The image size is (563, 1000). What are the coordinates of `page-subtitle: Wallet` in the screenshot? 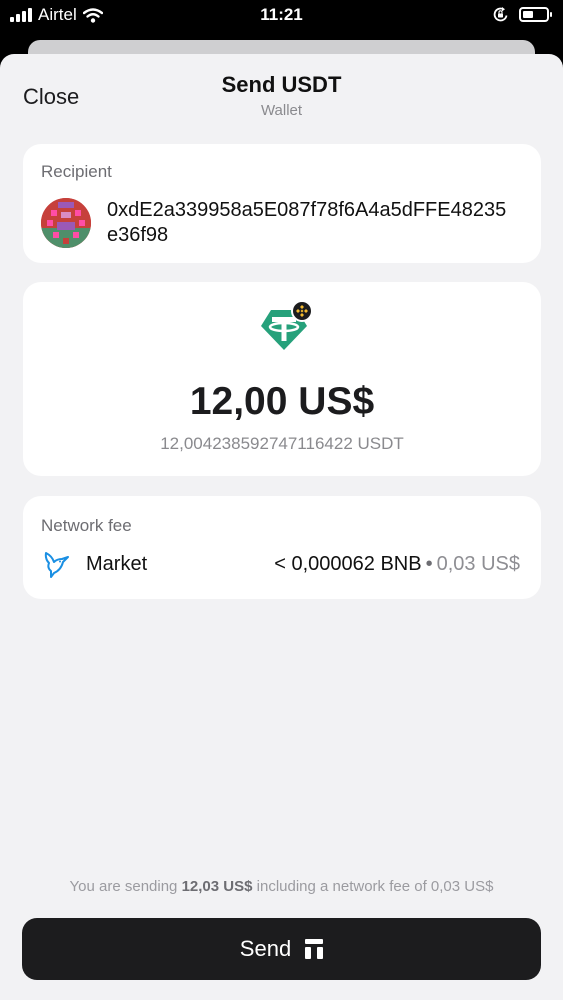 It's located at (281, 110).